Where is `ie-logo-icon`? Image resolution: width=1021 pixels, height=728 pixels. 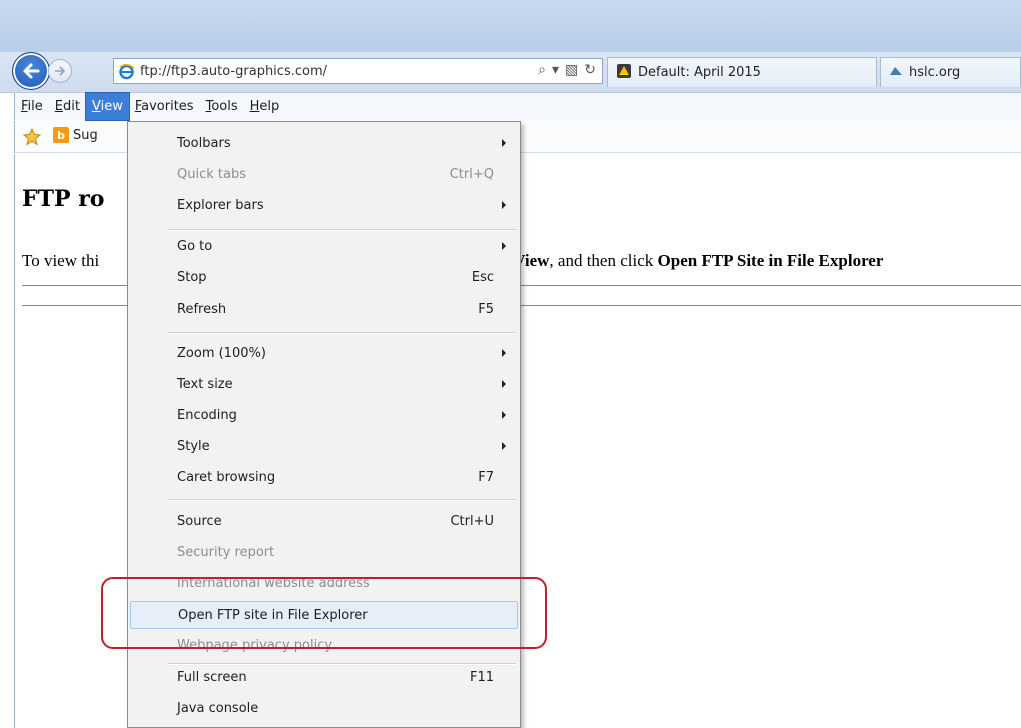 ie-logo-icon is located at coordinates (126, 73).